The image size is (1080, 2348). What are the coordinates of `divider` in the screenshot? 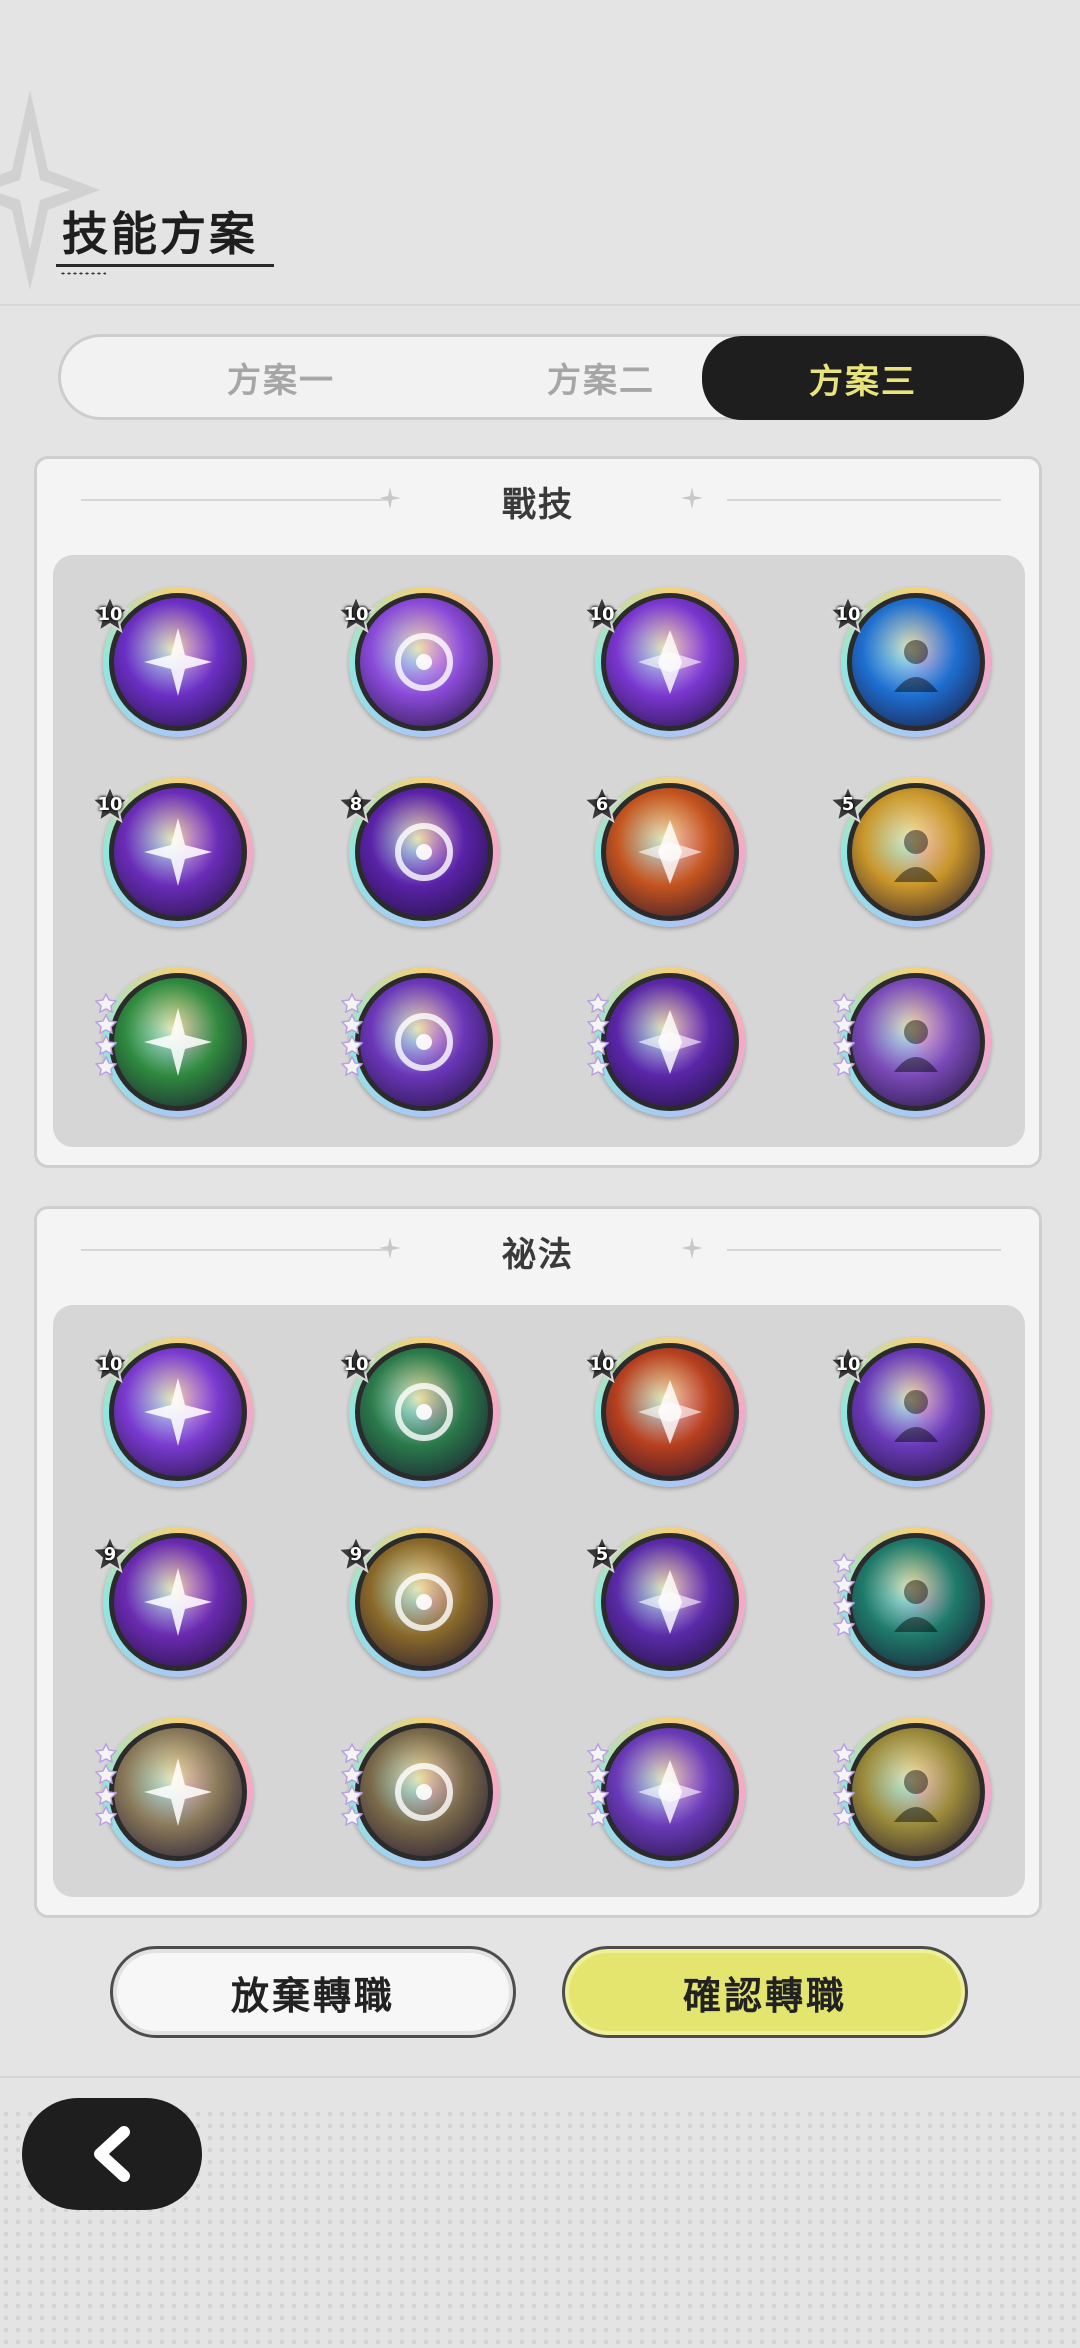 It's located at (864, 1250).